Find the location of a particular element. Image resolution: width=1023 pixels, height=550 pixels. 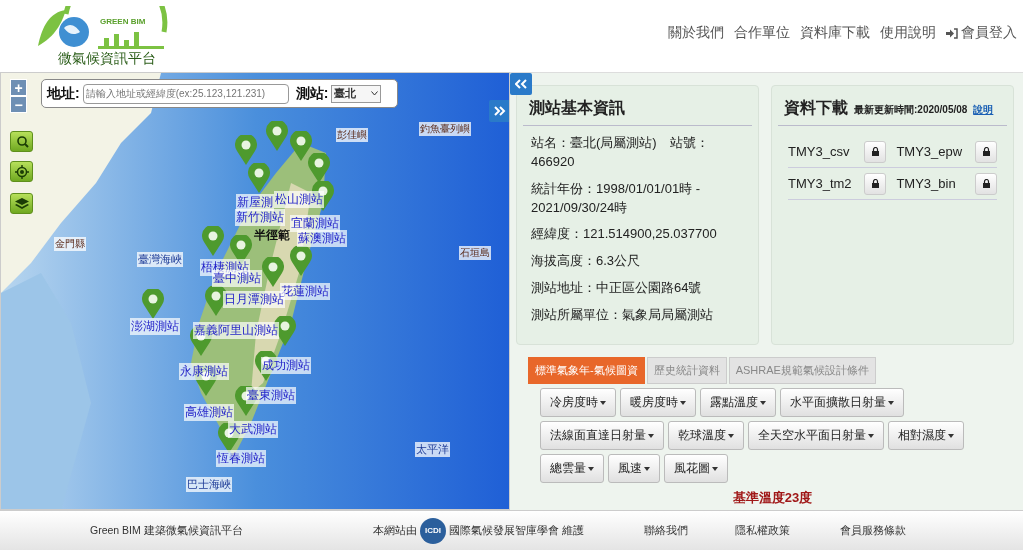

station-select: 臺北 is located at coordinates (356, 93).